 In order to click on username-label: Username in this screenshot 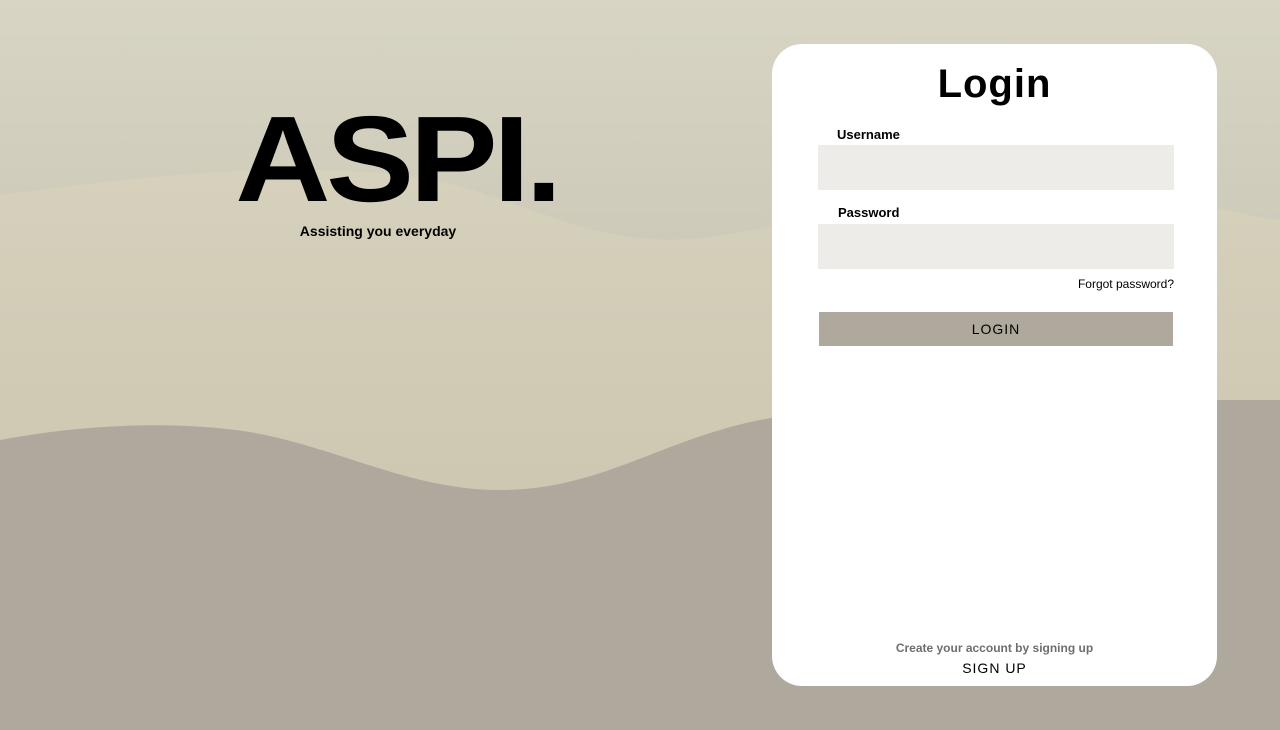, I will do `click(868, 134)`.